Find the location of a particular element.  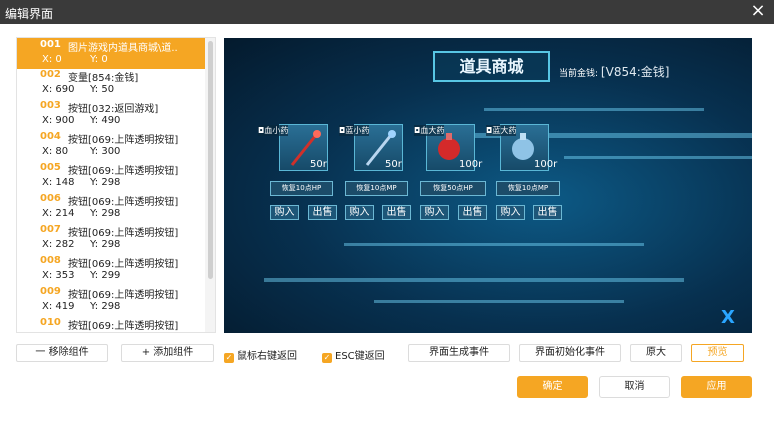

list-item: 001 图片游戏内道具商城\道.. X: 0 Y: 0 is located at coordinates (111, 53).